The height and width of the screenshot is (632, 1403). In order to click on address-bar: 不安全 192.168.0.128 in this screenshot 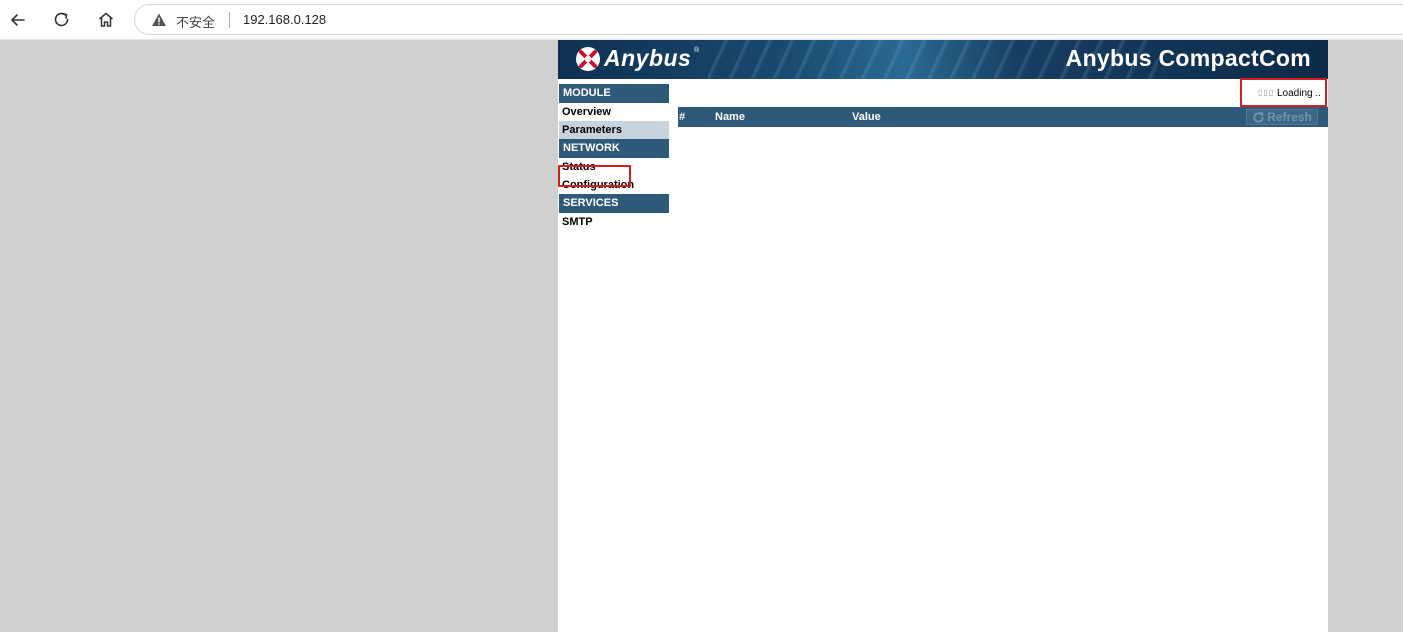, I will do `click(768, 19)`.